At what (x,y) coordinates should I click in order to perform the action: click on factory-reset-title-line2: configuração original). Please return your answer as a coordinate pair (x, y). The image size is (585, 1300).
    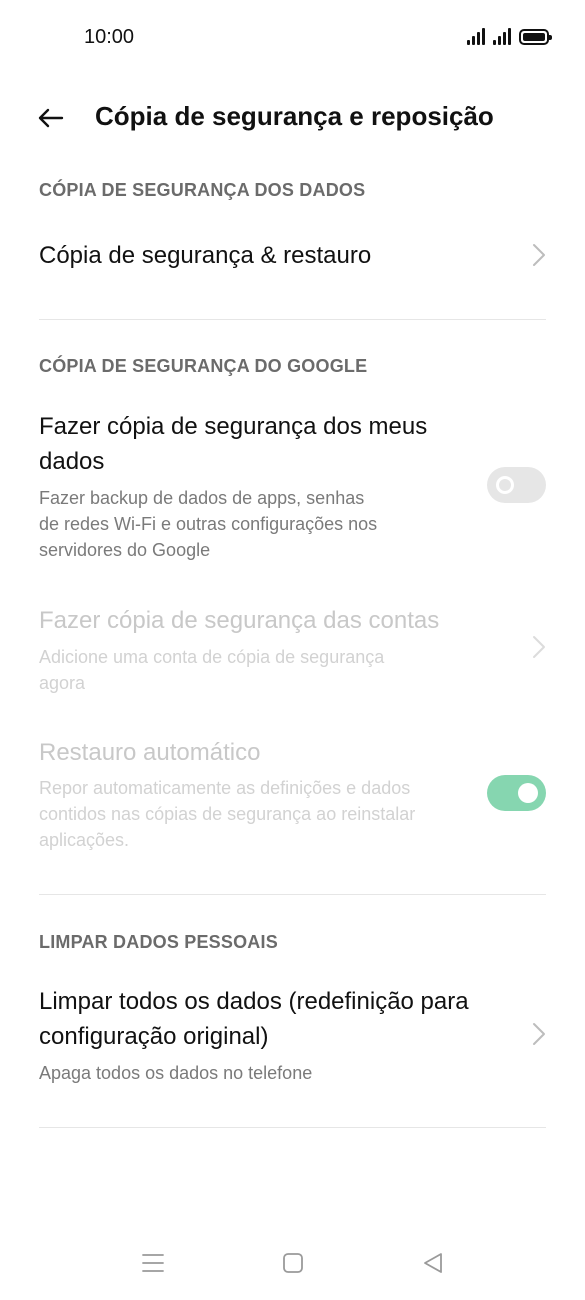
    Looking at the image, I should click on (154, 1036).